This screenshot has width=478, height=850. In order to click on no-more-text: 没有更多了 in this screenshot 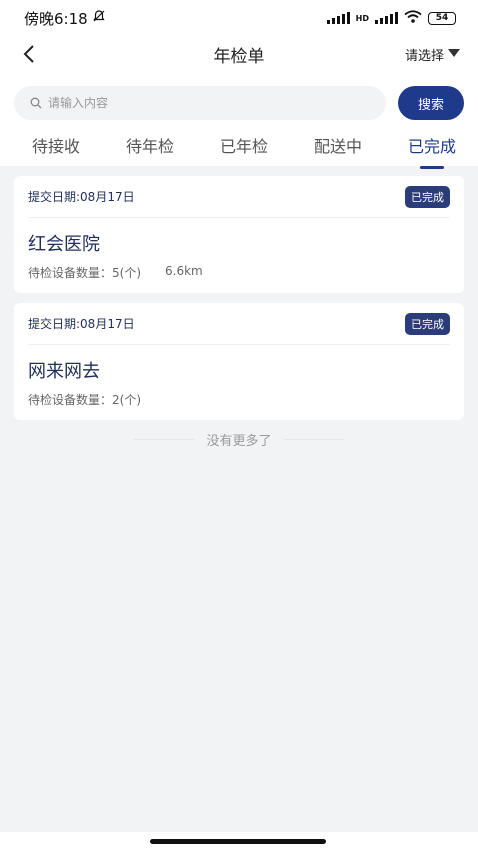, I will do `click(239, 441)`.